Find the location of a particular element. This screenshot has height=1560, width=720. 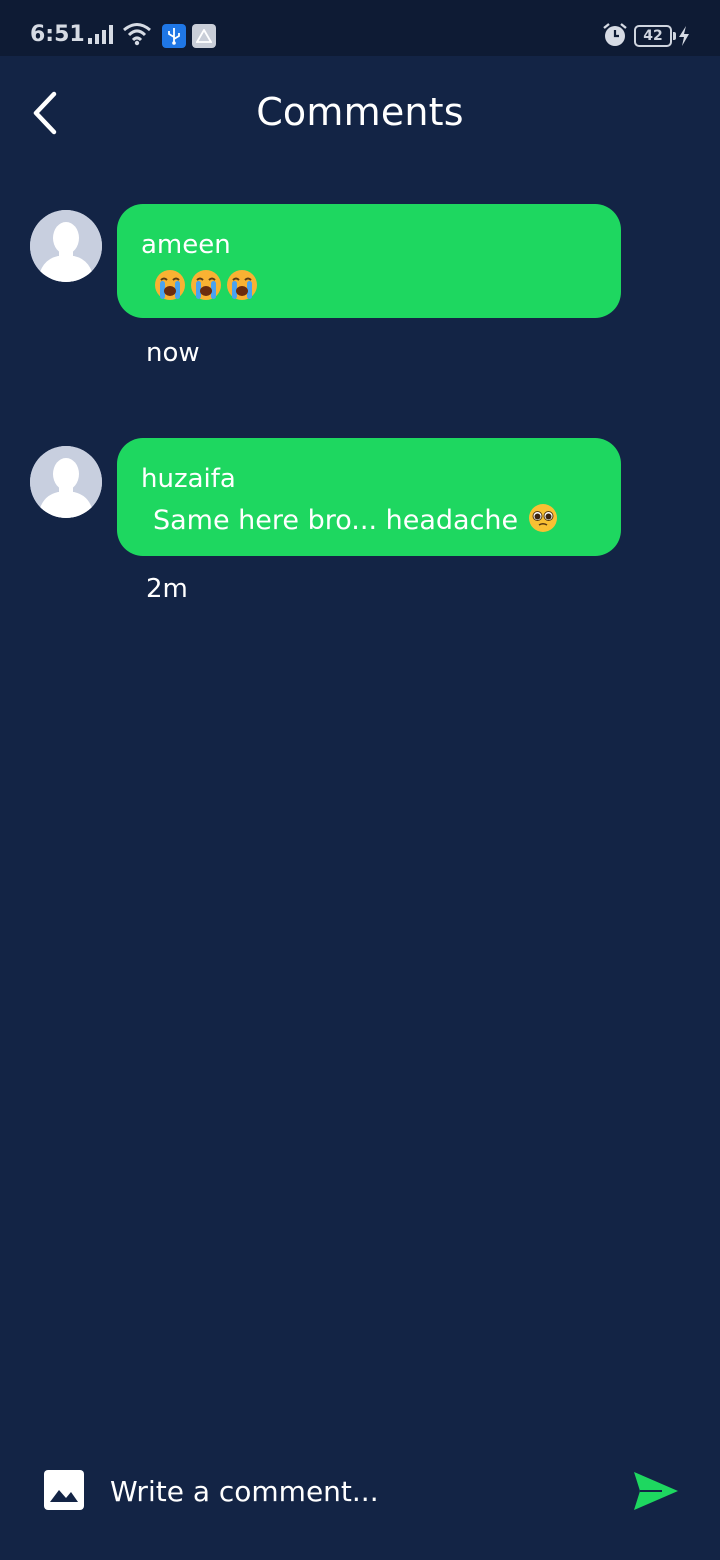

image-icon is located at coordinates (64, 1490).